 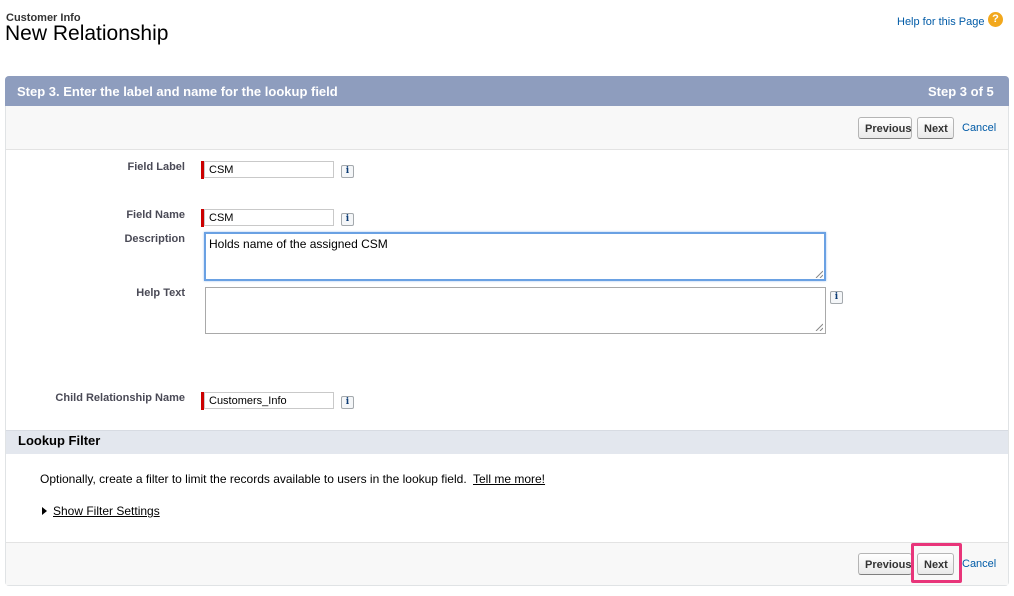 What do you see at coordinates (507, 498) in the screenshot?
I see `lookup-filter-section` at bounding box center [507, 498].